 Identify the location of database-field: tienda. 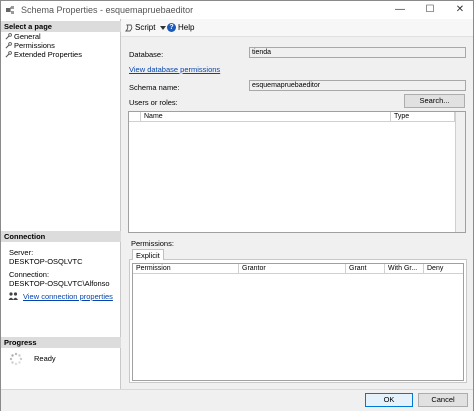
(357, 52).